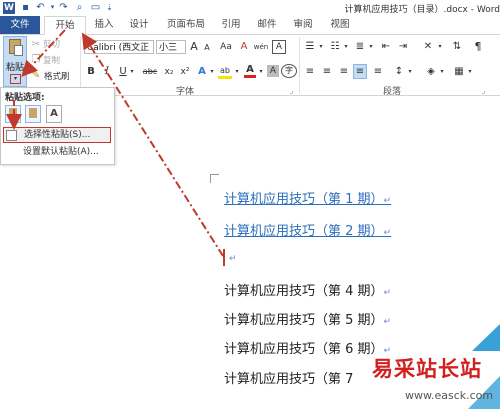 The height and width of the screenshot is (409, 500). I want to click on arrow-to-paste-dropdown, so click(43, 53).